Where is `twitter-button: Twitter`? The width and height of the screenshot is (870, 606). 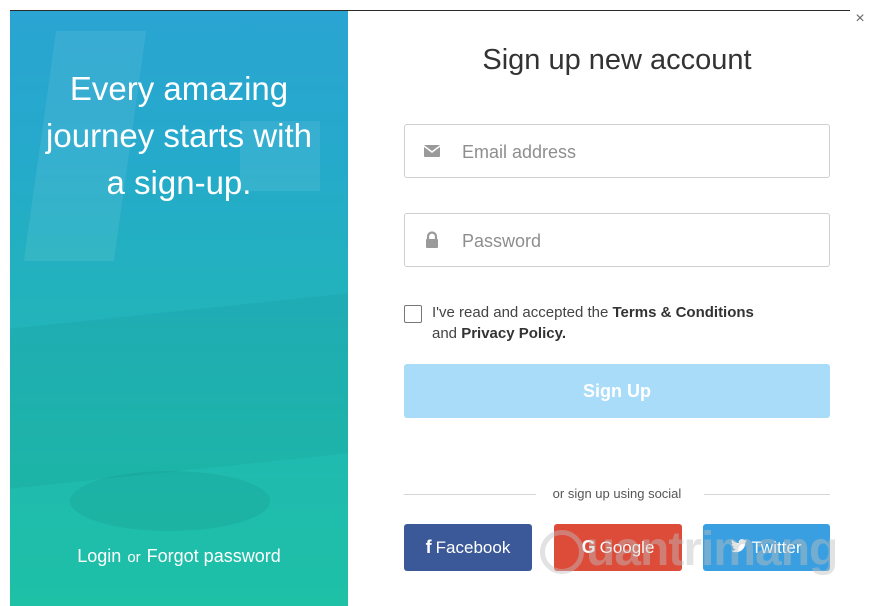
twitter-button: Twitter is located at coordinates (766, 547).